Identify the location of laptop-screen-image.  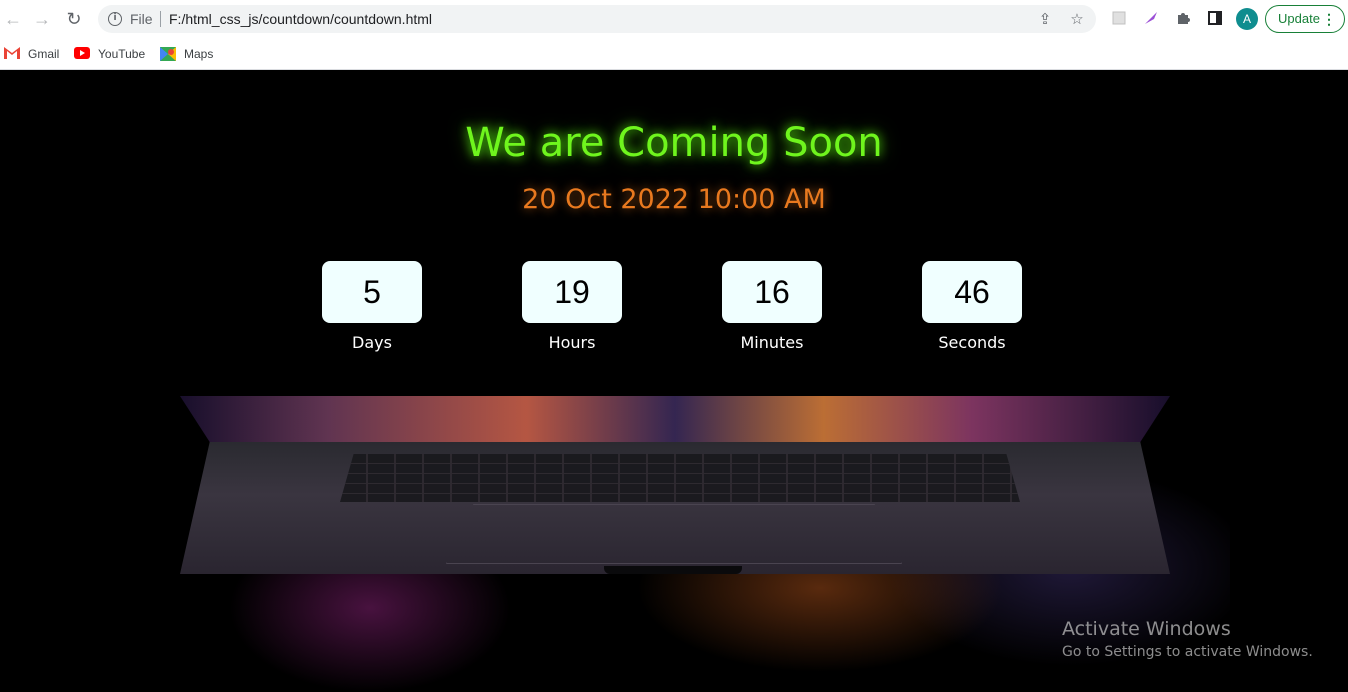
(675, 419).